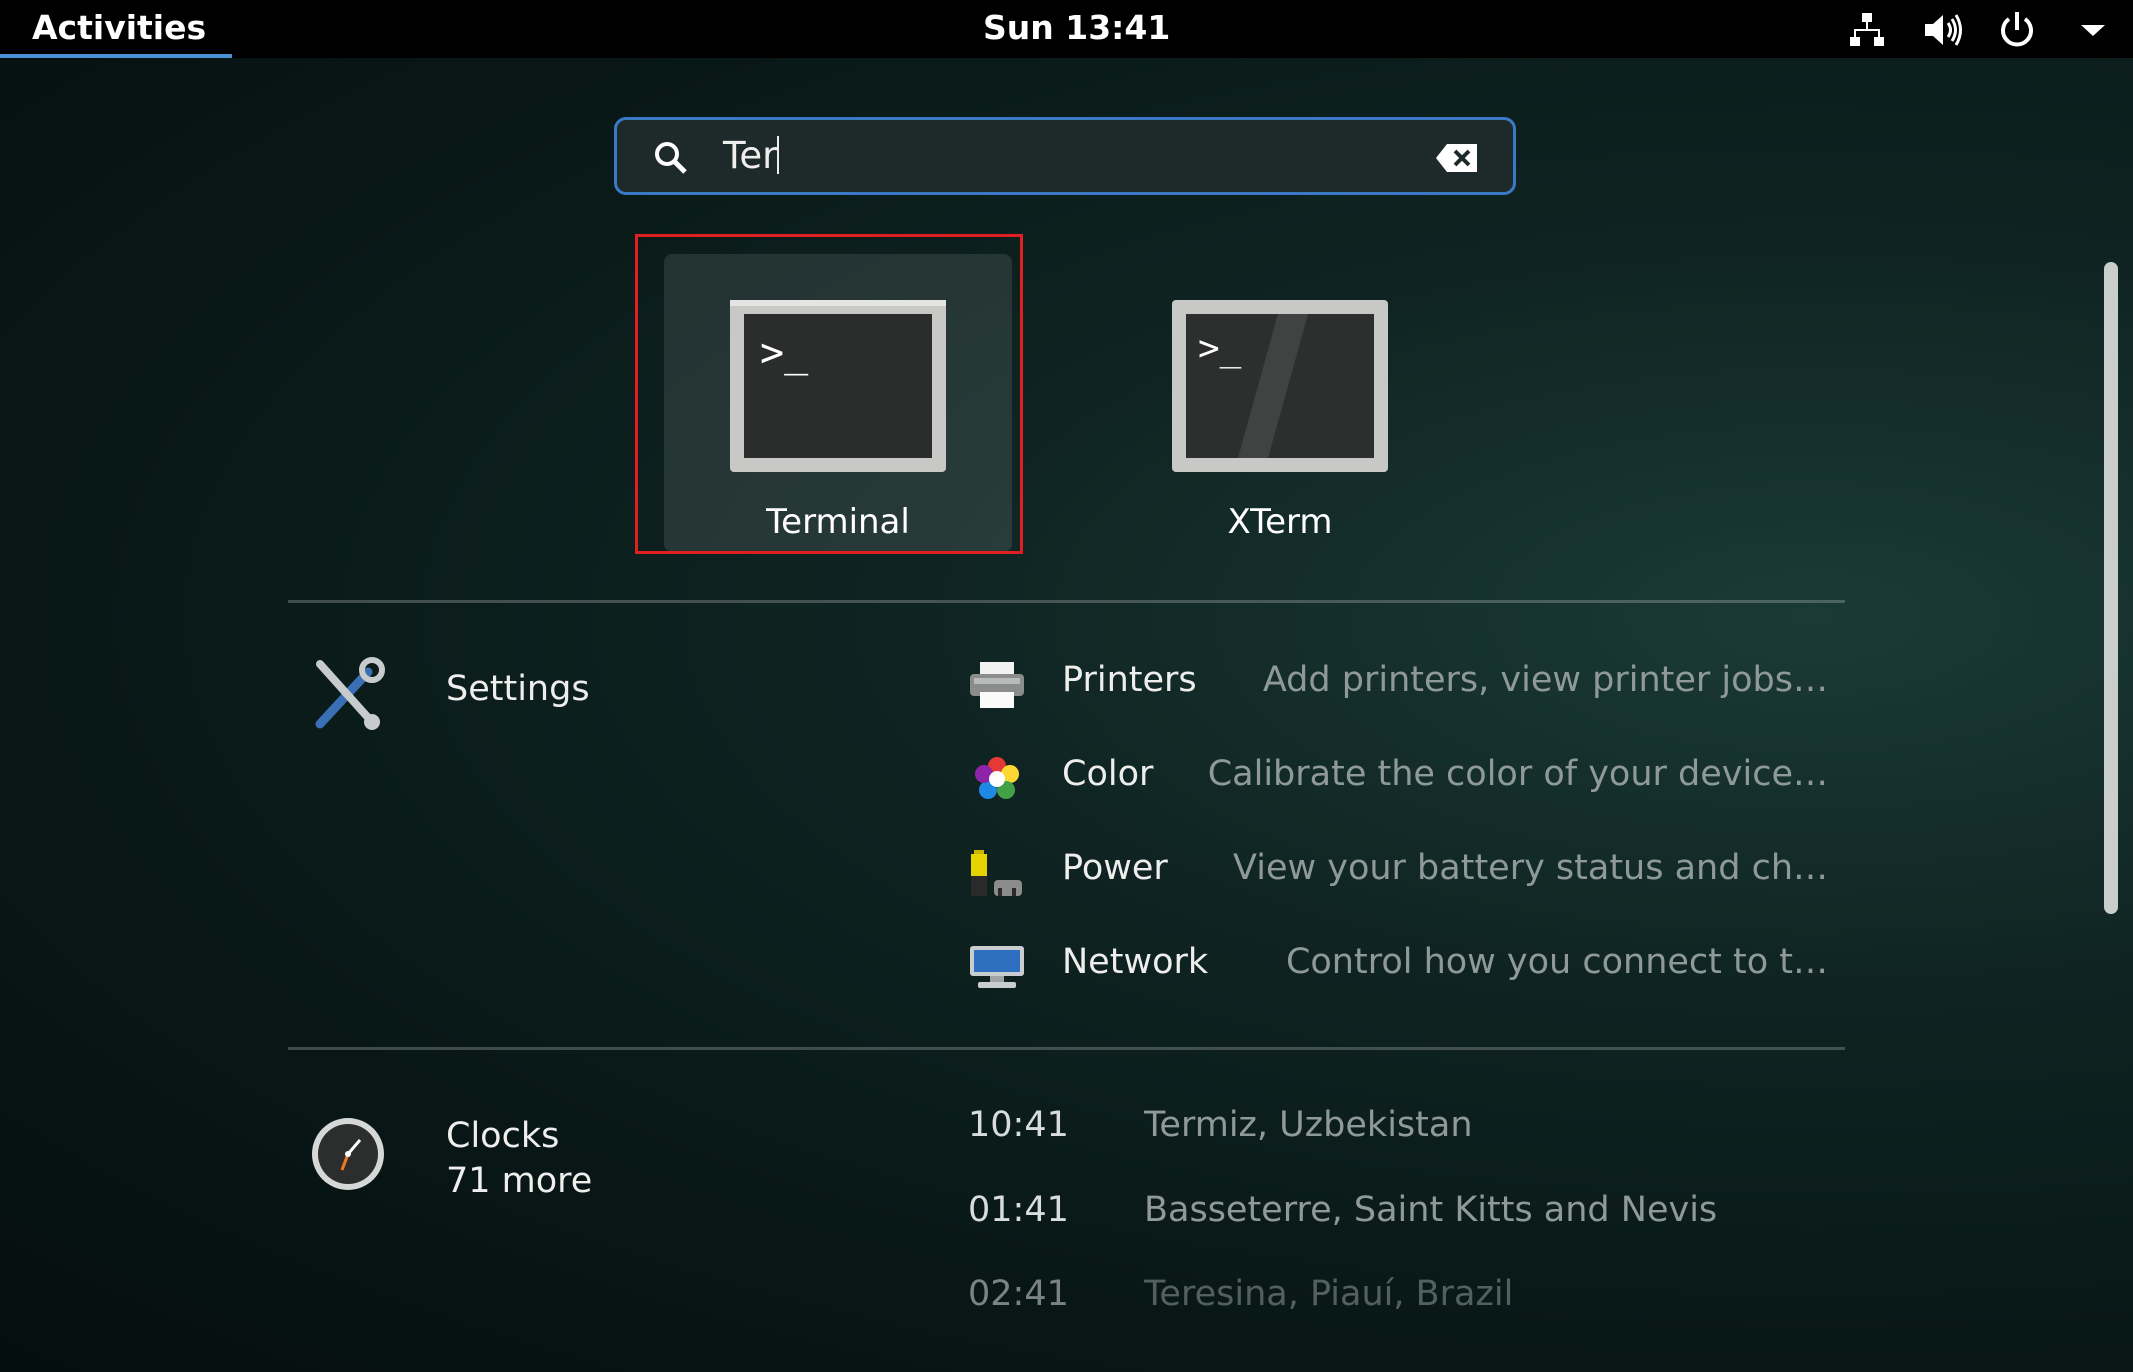 The width and height of the screenshot is (2133, 1372). Describe the element at coordinates (778, 155) in the screenshot. I see `text-caret` at that location.